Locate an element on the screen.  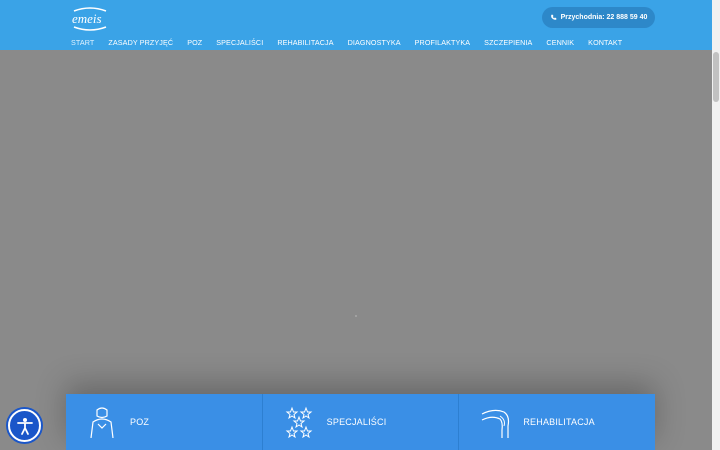
card-poz: POZ is located at coordinates (164, 422).